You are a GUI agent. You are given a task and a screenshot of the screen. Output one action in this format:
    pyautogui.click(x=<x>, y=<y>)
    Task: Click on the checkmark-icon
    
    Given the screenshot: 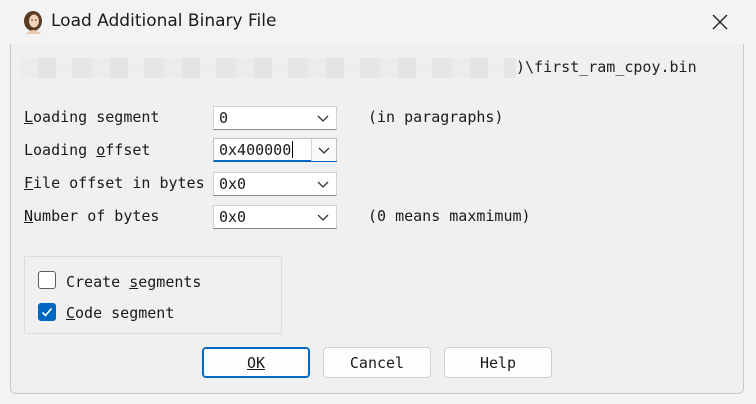 What is the action you would take?
    pyautogui.click(x=47, y=312)
    